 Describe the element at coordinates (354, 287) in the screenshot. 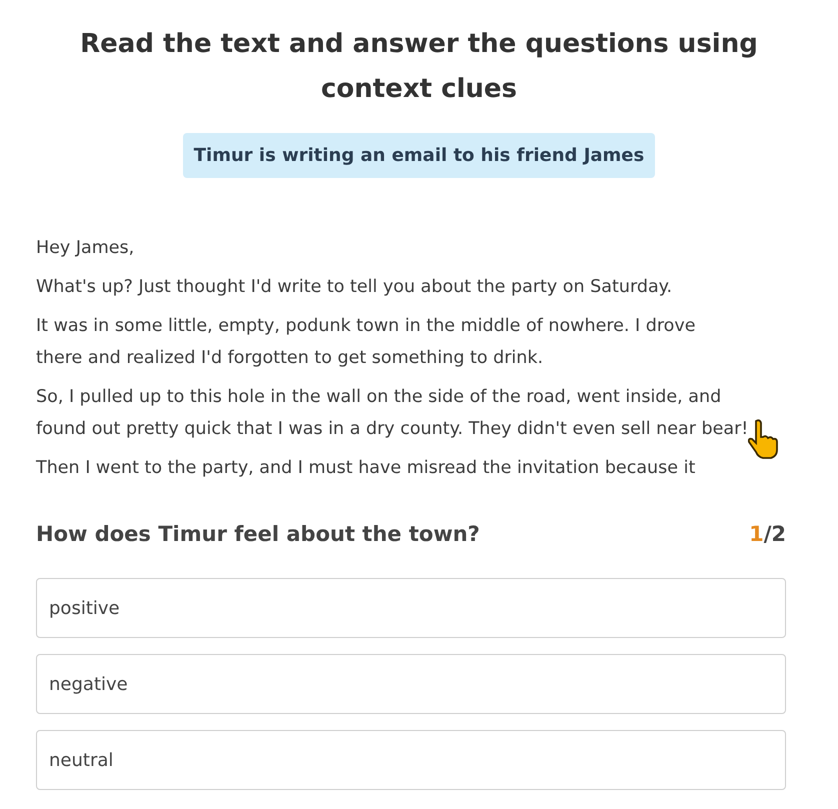

I see `email-text: What's up? Just thought I'd write to tell you about the party on Saturday.` at that location.